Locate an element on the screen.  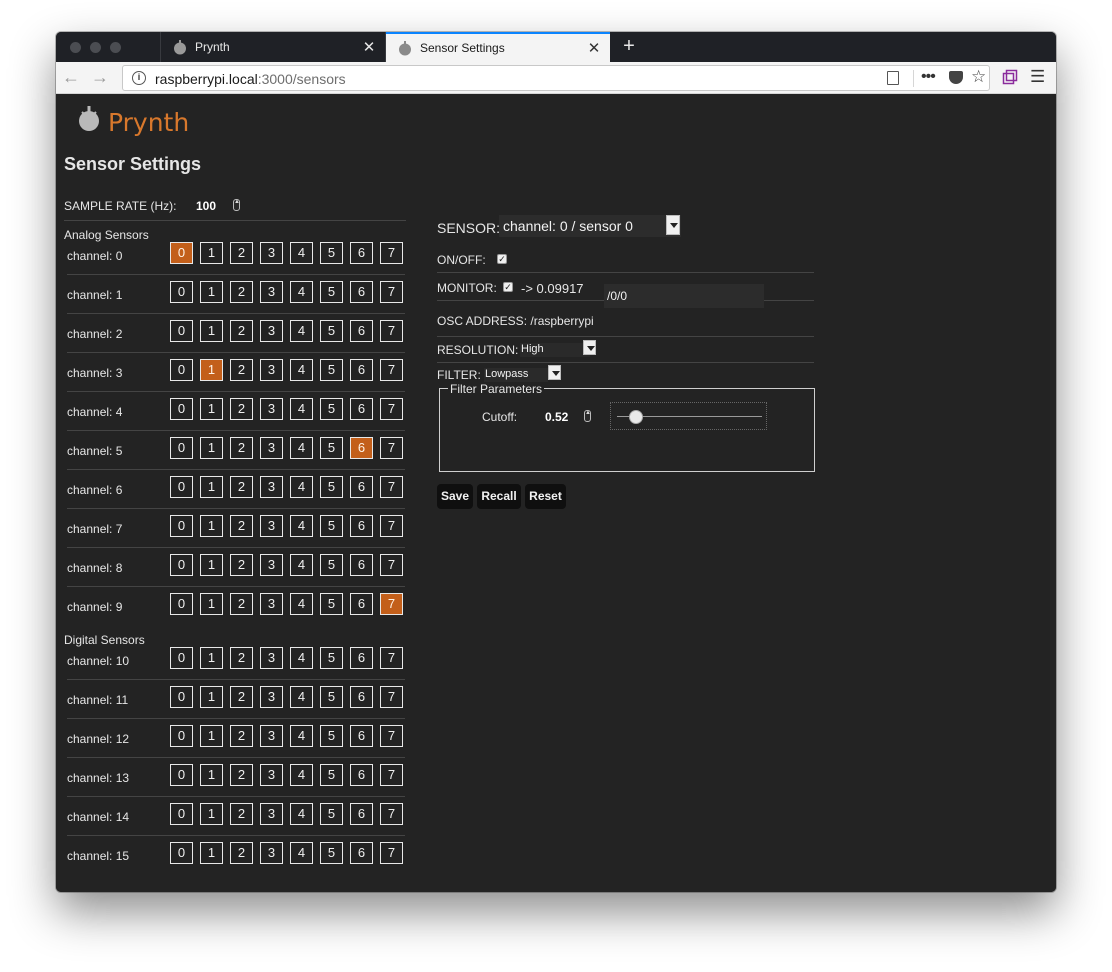
bookmark-star-icon: ☆ is located at coordinates (978, 77).